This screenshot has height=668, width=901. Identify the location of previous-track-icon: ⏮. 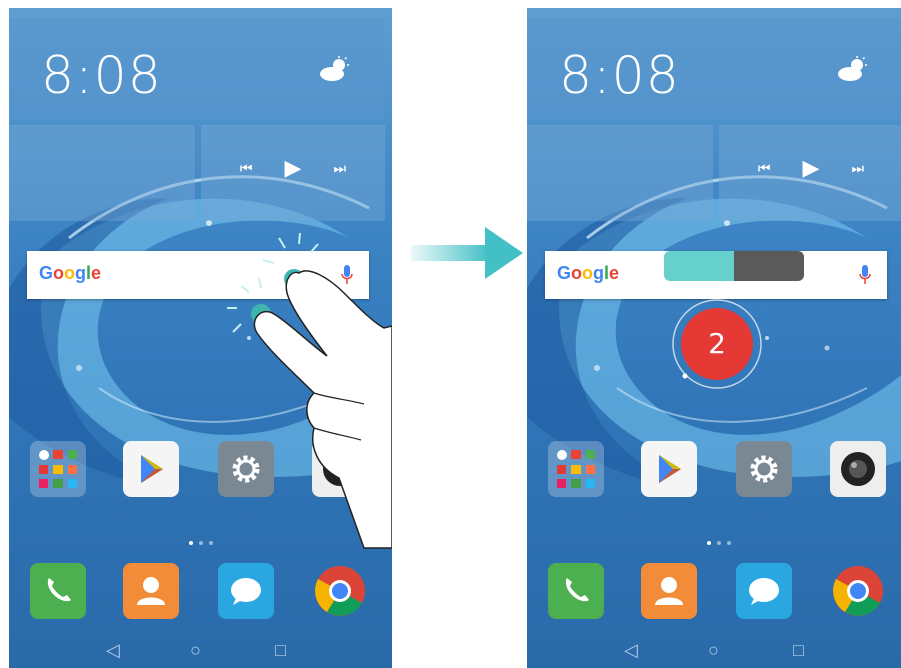
(764, 168).